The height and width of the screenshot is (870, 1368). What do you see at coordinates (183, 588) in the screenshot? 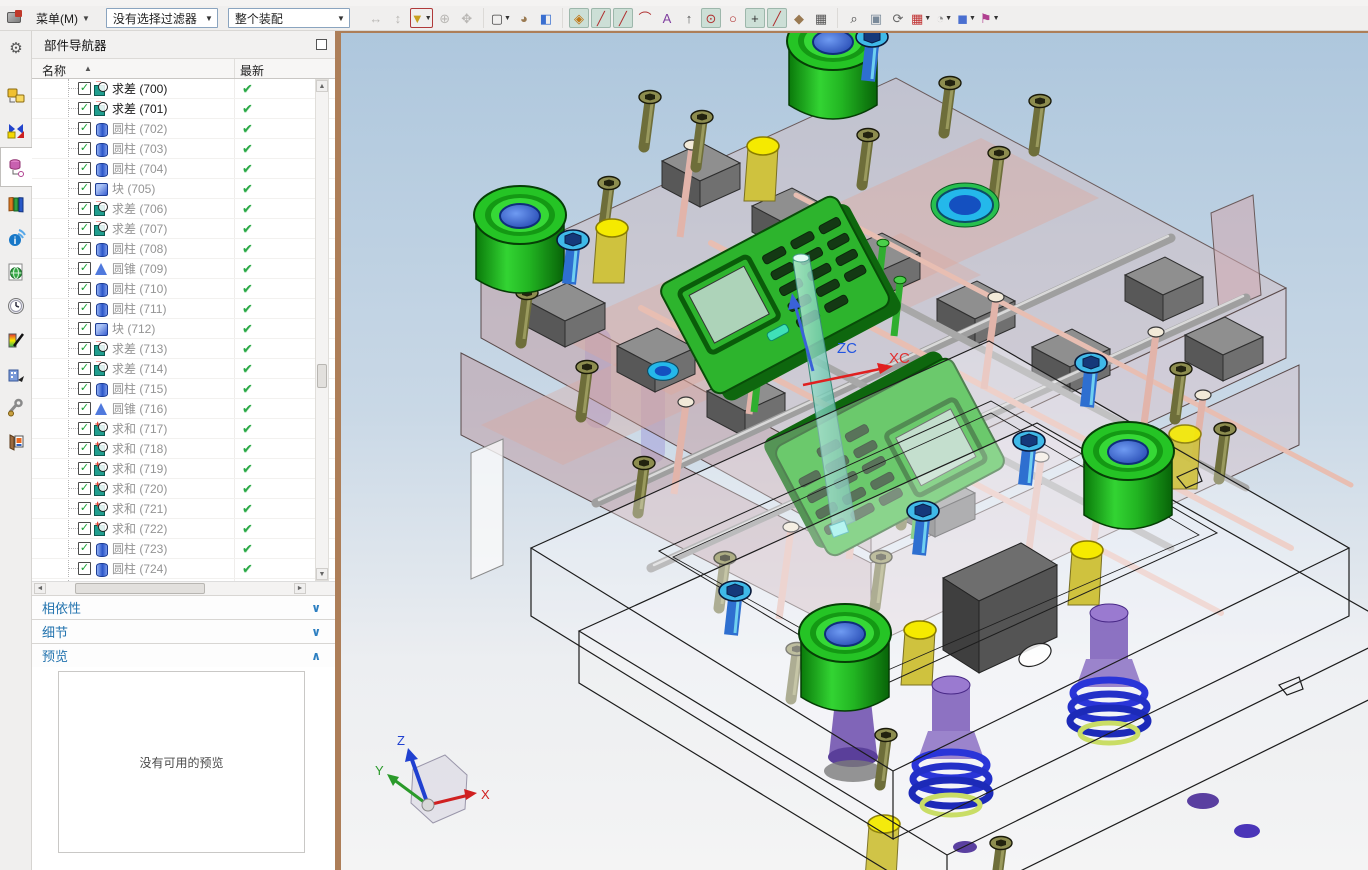
I see `tree-horizontal-scrollbar: ◄ ►` at bounding box center [183, 588].